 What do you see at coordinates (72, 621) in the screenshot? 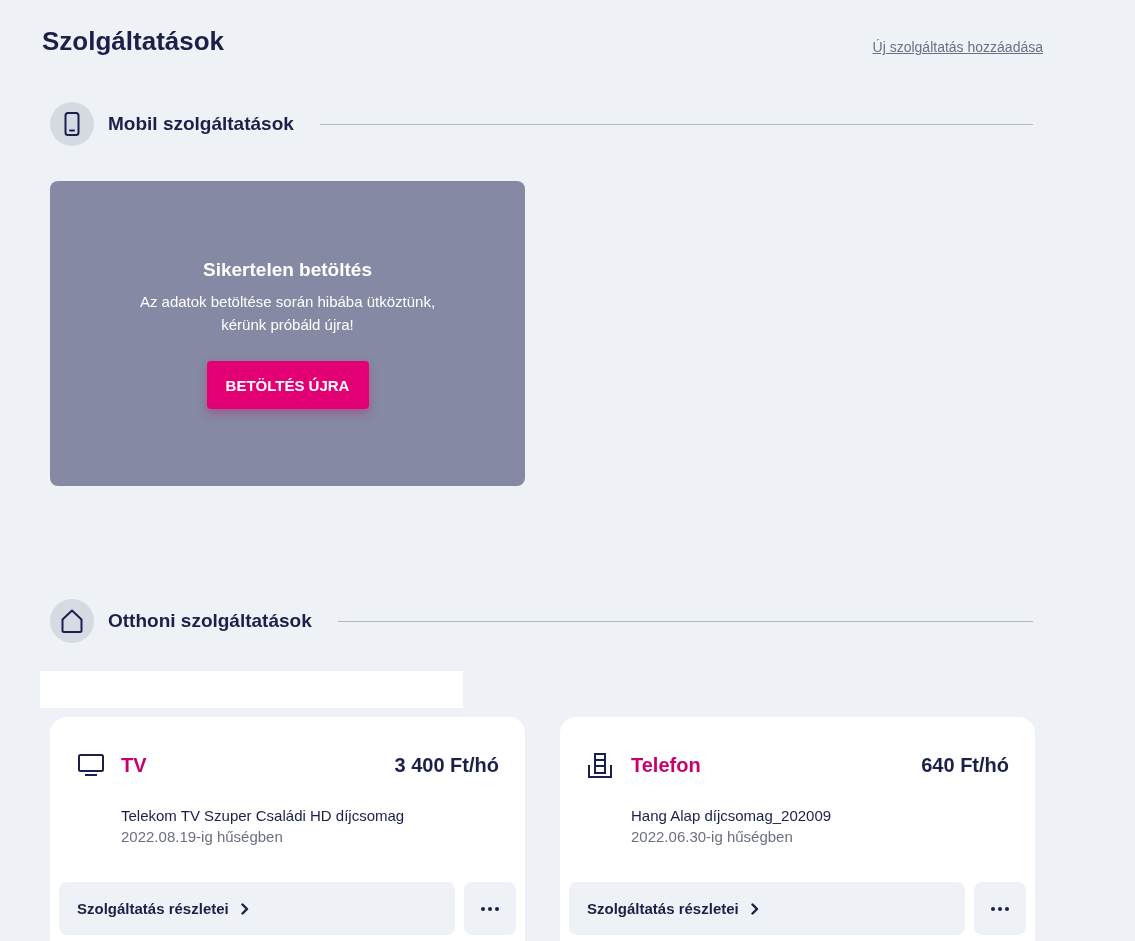
I see `house-icon` at bounding box center [72, 621].